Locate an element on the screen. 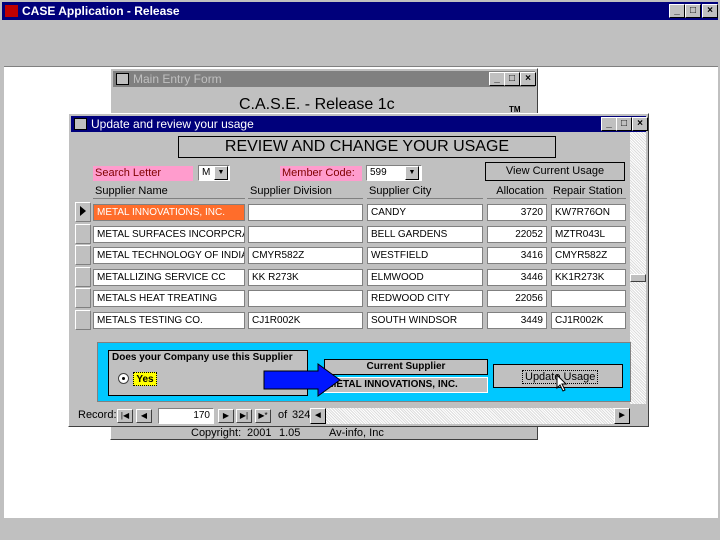  allocation-cell: 3446 is located at coordinates (517, 277).